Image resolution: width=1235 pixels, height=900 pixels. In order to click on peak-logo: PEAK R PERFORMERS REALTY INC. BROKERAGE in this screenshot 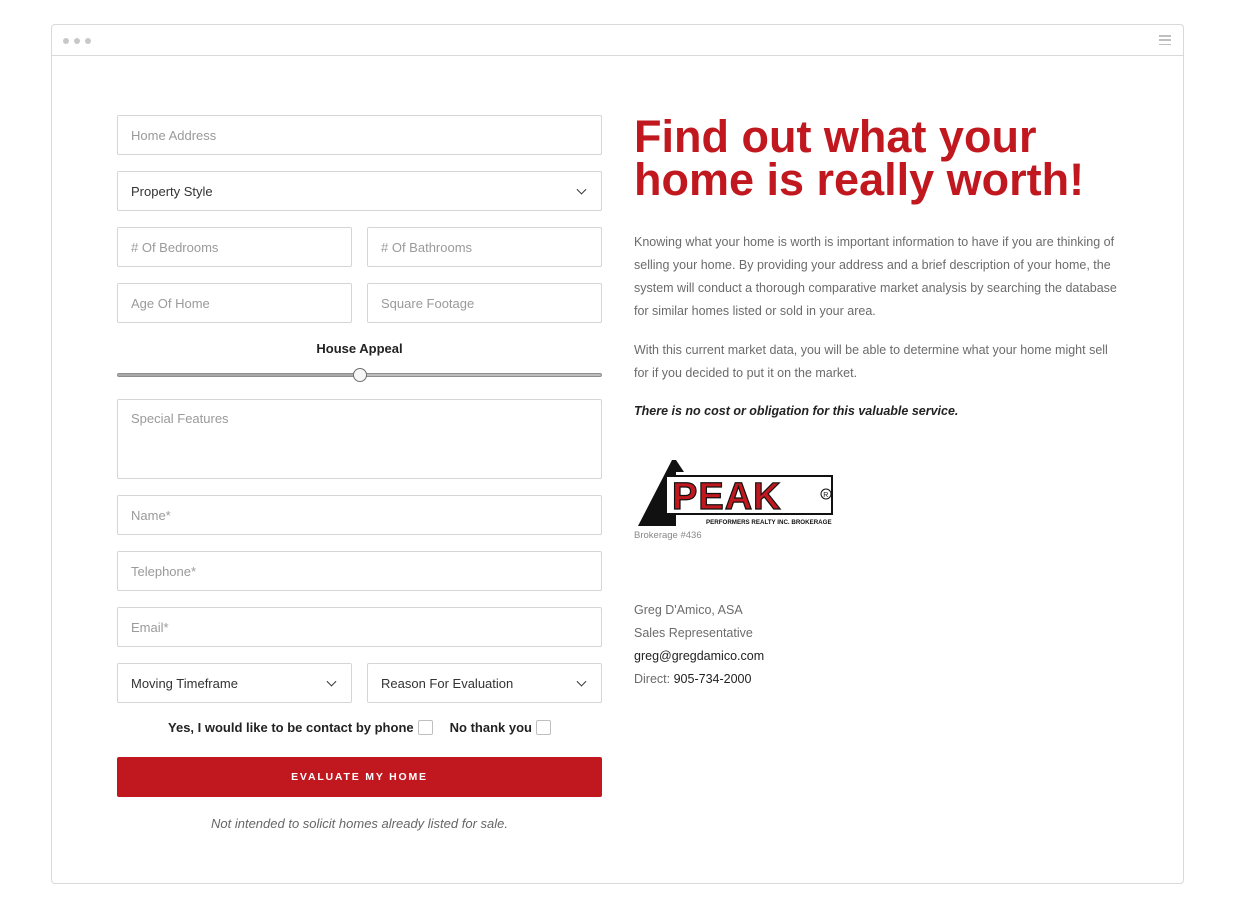, I will do `click(735, 493)`.